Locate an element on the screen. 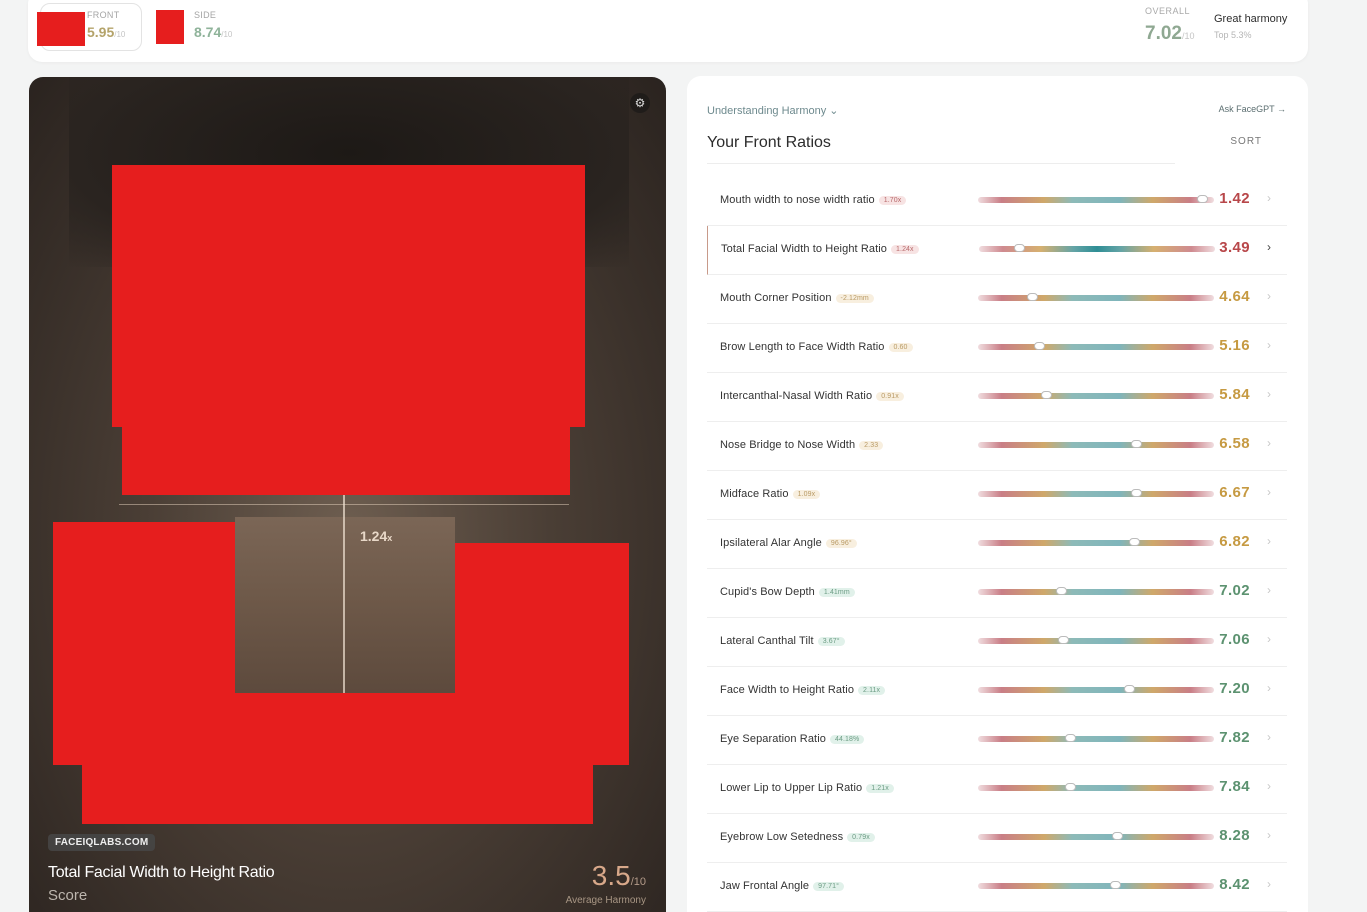 This screenshot has height=912, width=1367. ratio-name: Total Facial Width to Height Ratio is located at coordinates (804, 249).